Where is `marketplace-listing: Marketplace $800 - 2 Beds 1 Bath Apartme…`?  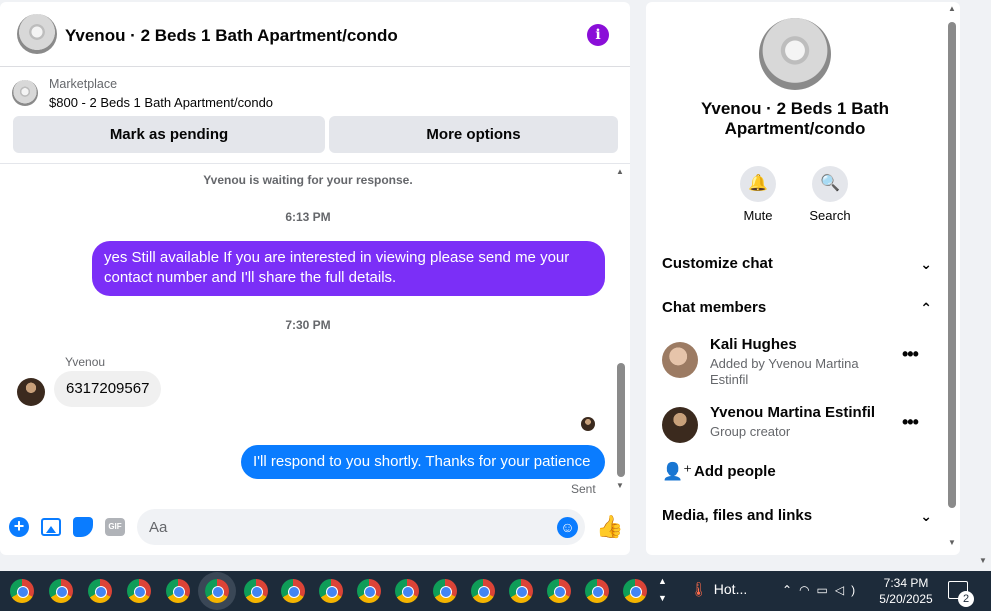 marketplace-listing: Marketplace $800 - 2 Beds 1 Bath Apartme… is located at coordinates (315, 116).